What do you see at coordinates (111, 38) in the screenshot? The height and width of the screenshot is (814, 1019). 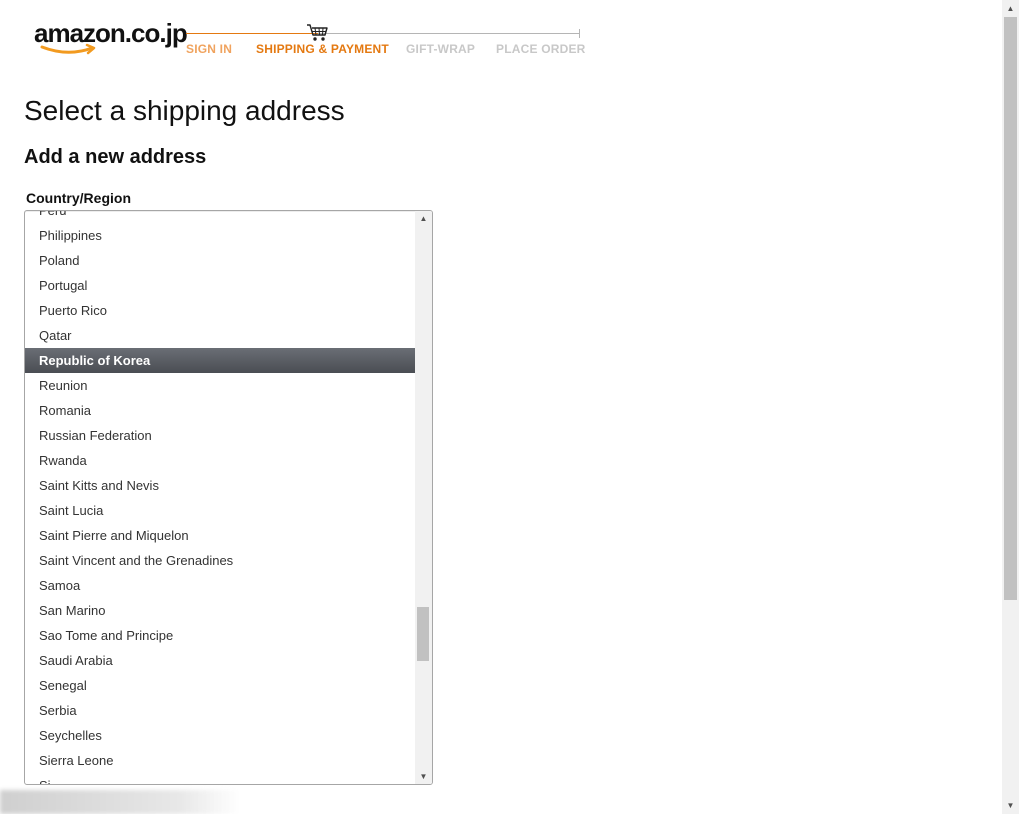 I see `amazon-logo: amazon.co.jp` at bounding box center [111, 38].